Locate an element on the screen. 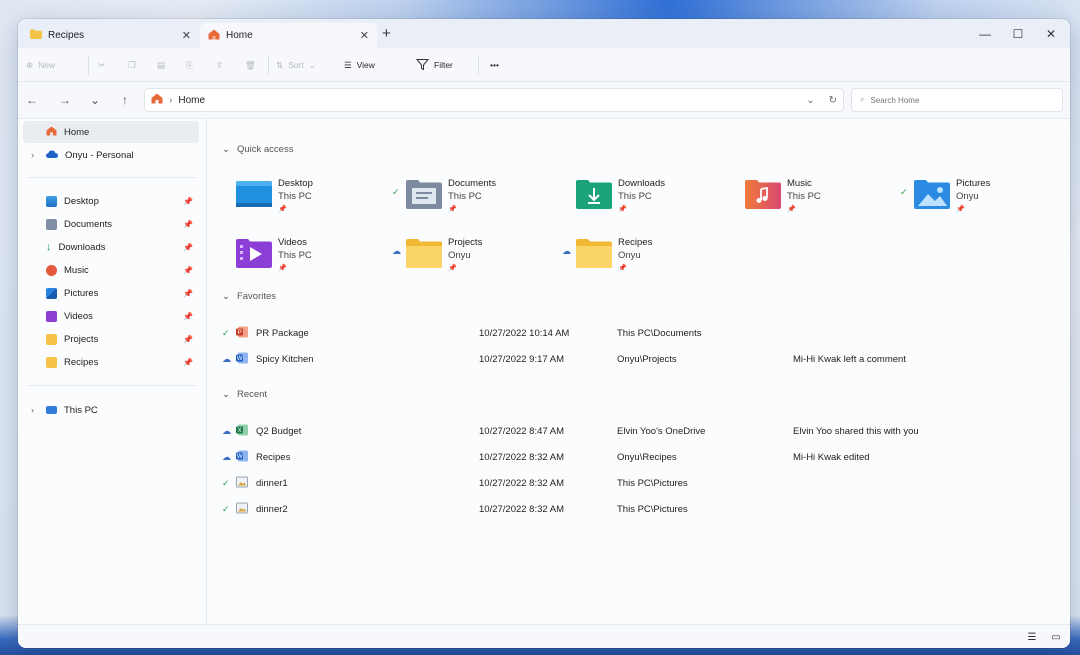  sidebar-item-label: Downloads is located at coordinates (82, 247).